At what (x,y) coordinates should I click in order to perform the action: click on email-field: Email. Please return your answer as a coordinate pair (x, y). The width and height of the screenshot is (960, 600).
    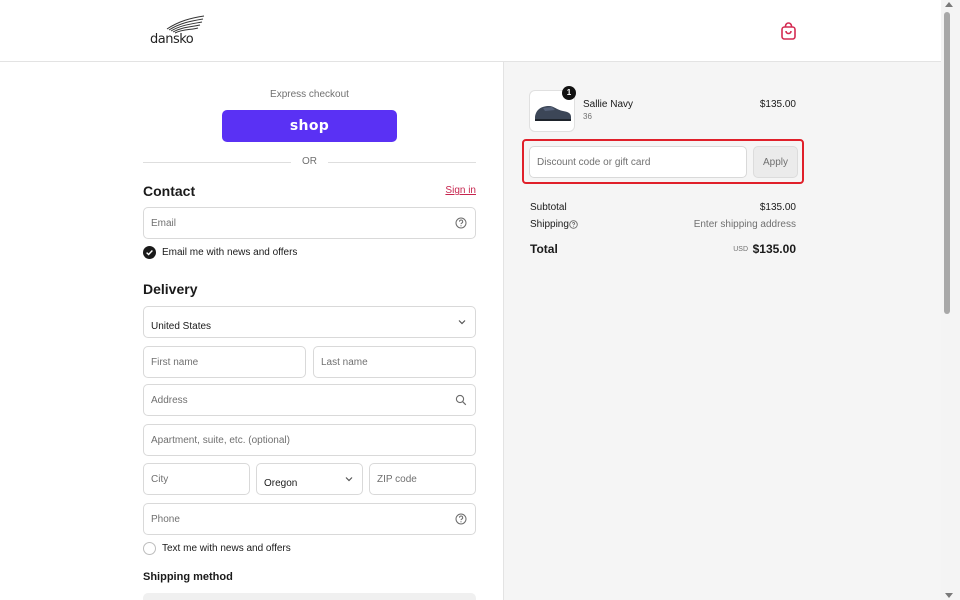
    Looking at the image, I should click on (309, 223).